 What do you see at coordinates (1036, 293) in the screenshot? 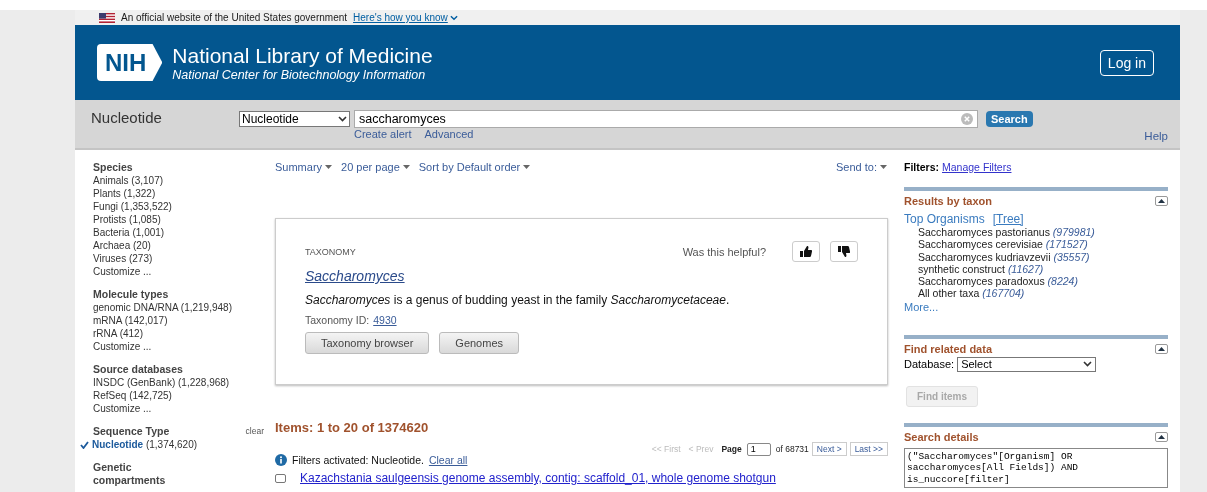
I see `organism-link: All other taxa (167704)` at bounding box center [1036, 293].